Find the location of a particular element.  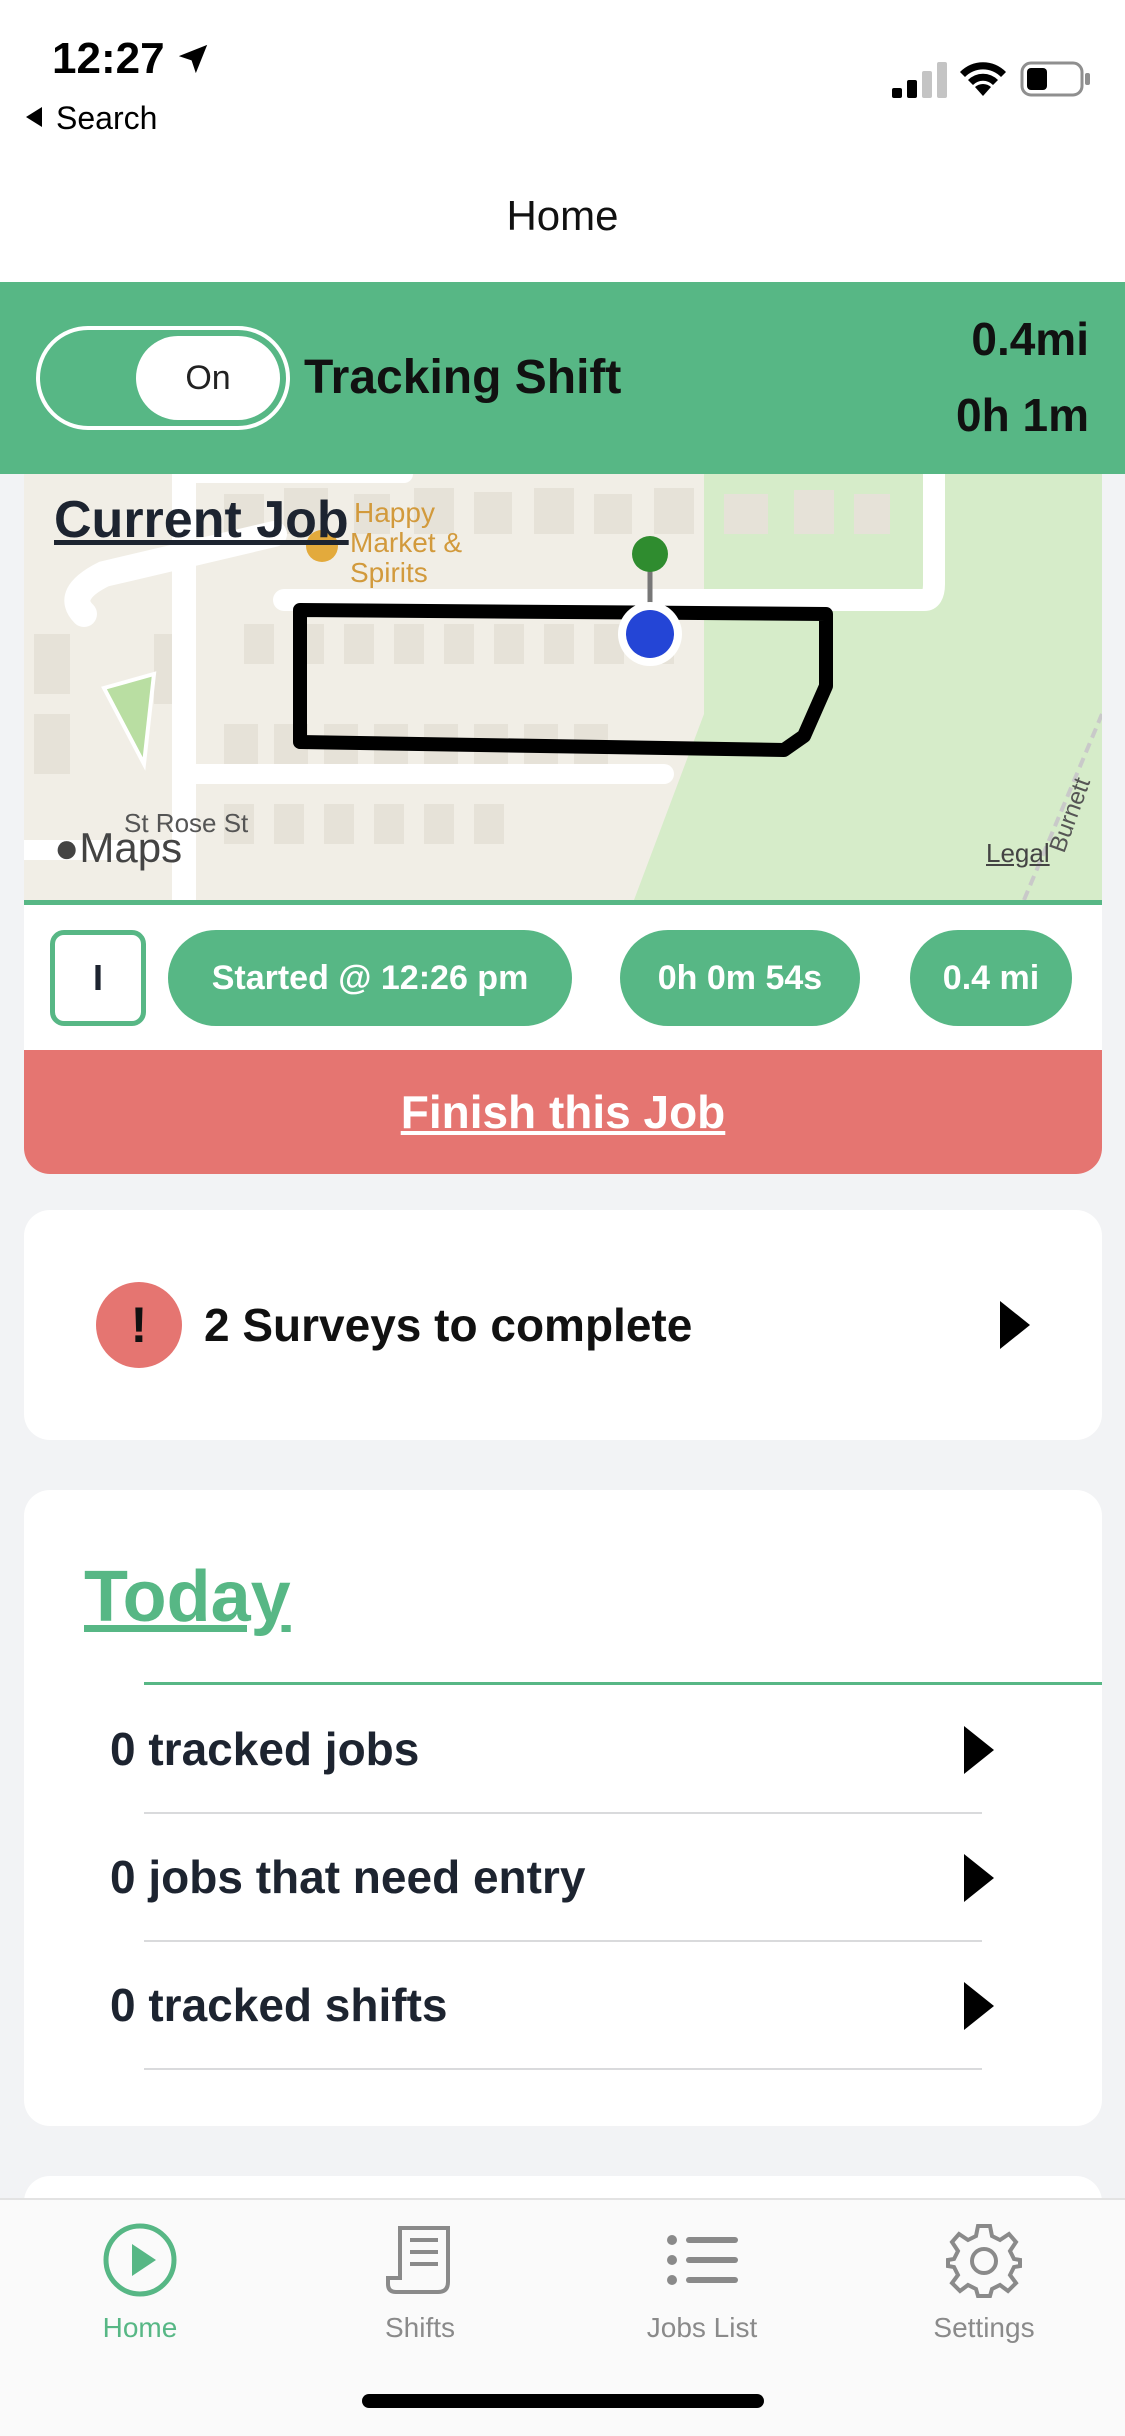

play-circle-icon is located at coordinates (140, 2260).